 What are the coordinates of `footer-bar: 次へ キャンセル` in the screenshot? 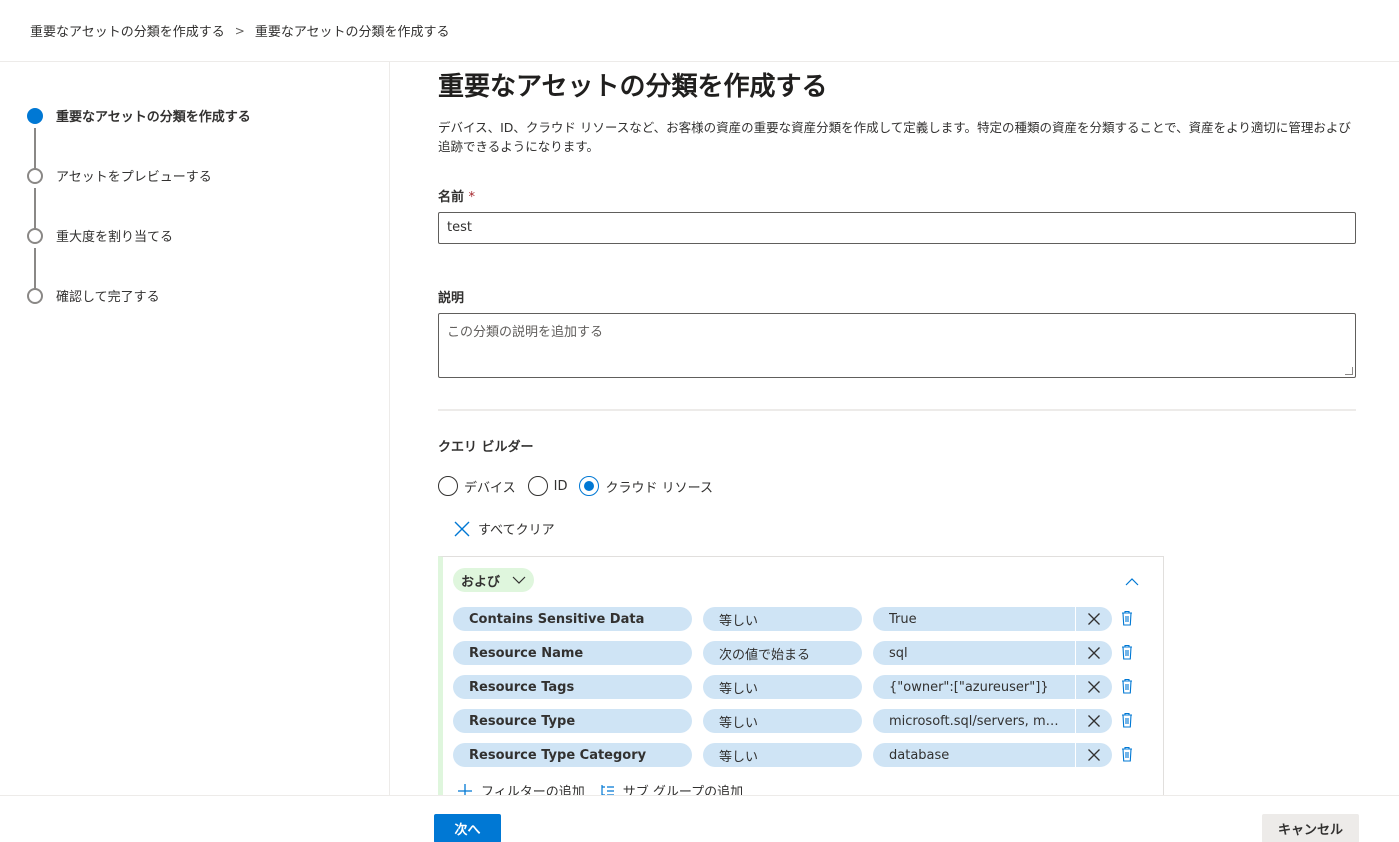 It's located at (699, 818).